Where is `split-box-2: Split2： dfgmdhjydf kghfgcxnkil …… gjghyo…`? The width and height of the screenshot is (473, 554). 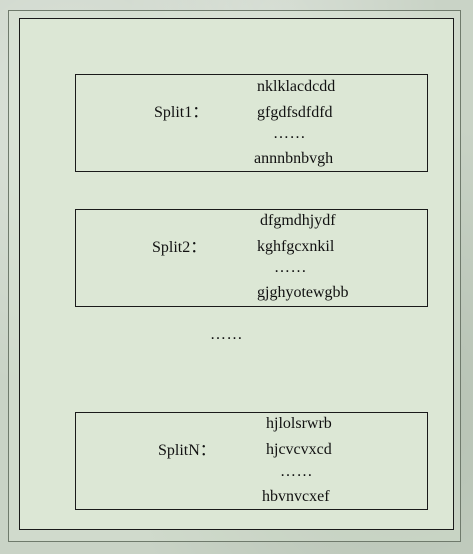 split-box-2: Split2： dfgmdhjydf kghfgcxnkil …… gjghyo… is located at coordinates (251, 258).